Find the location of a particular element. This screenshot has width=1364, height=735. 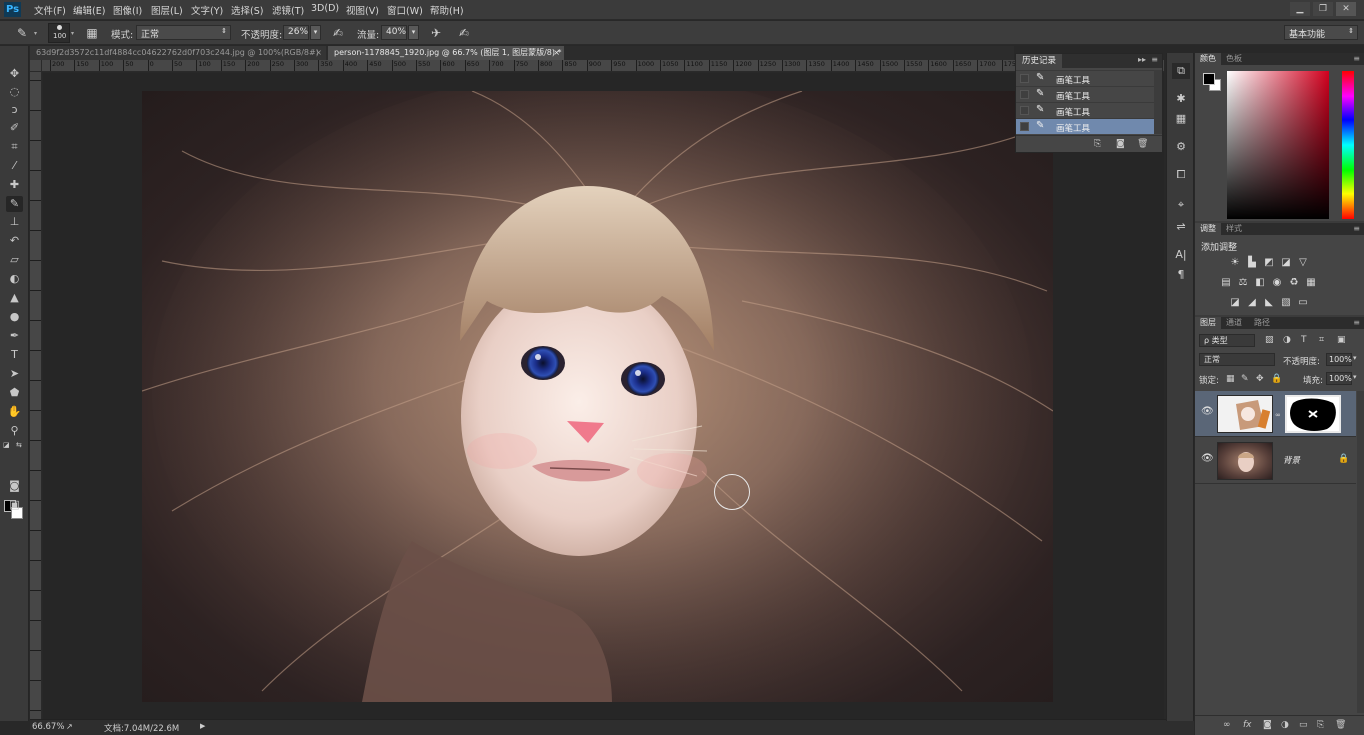

brush-tool-icon: ✎ is located at coordinates (14, 204).